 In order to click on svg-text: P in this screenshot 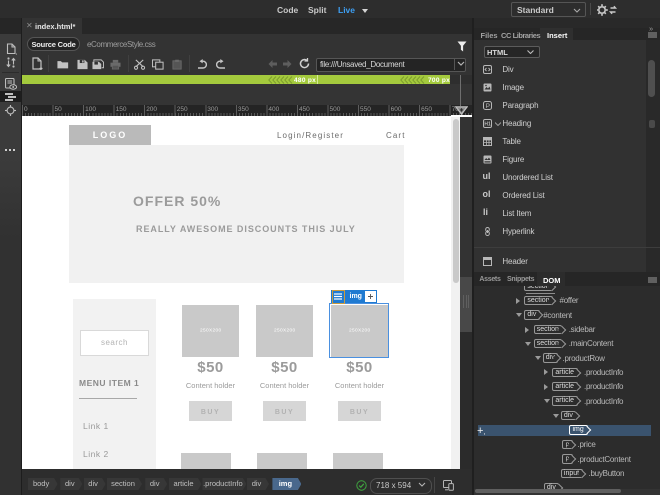, I will do `click(488, 105)`.